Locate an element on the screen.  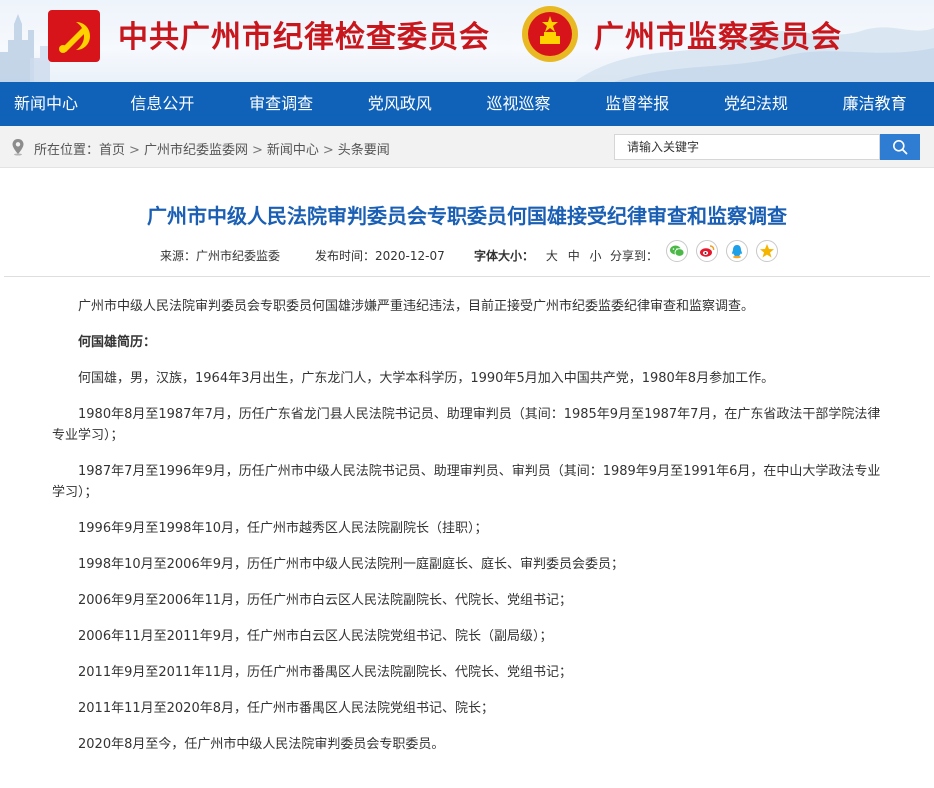
breadcrumb-home: 首页 is located at coordinates (112, 150).